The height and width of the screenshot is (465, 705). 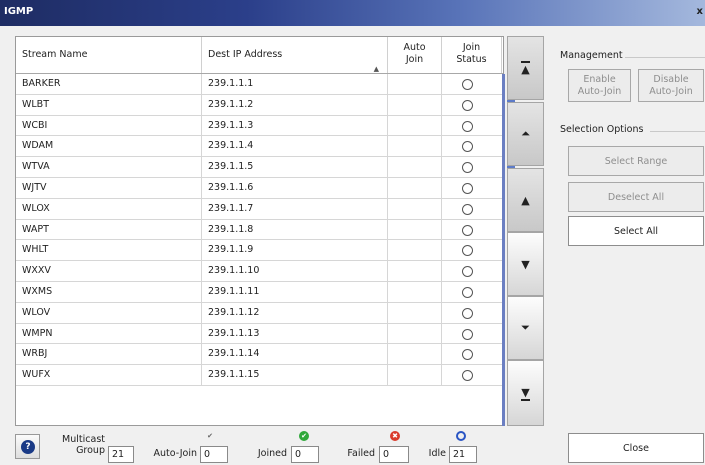 I want to click on page-down-button: ⏷, so click(x=525, y=328).